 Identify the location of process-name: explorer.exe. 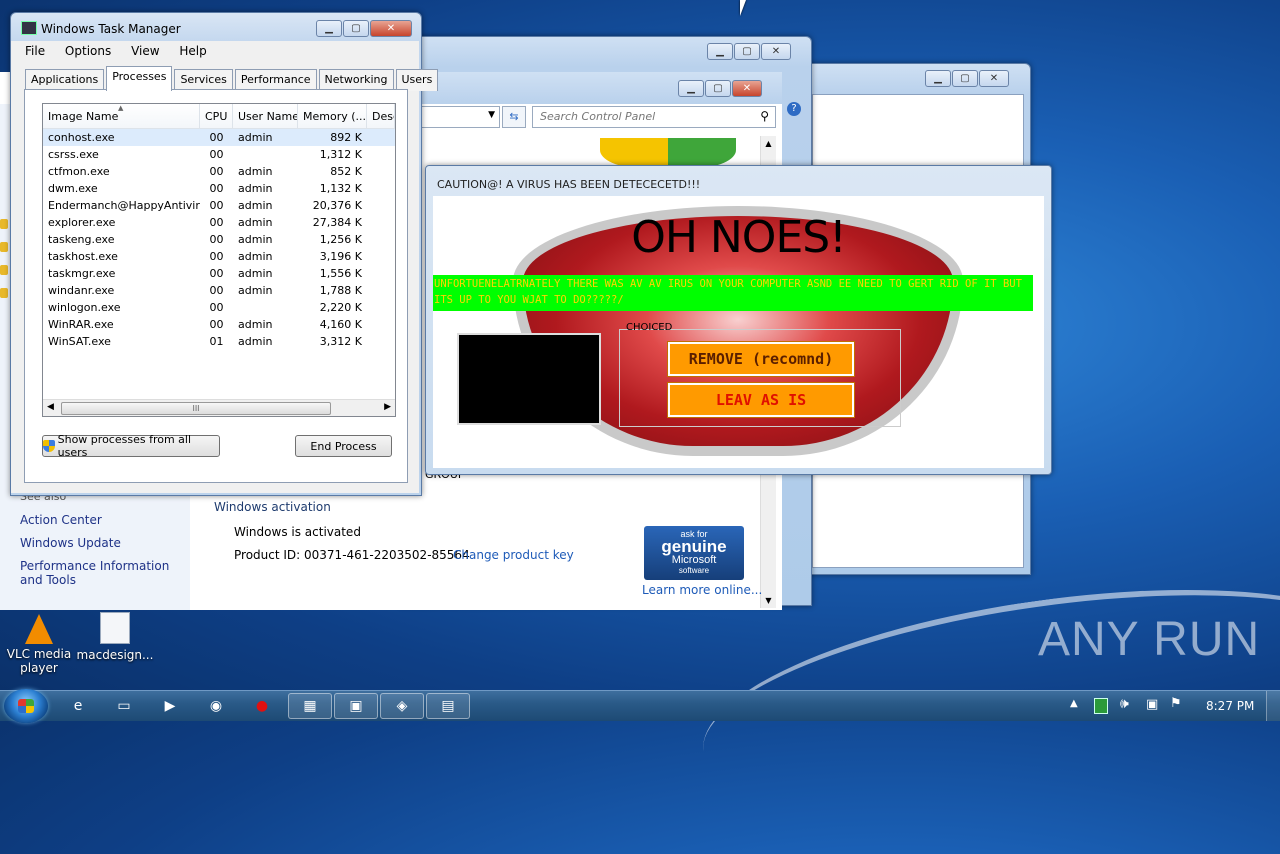
(82, 222).